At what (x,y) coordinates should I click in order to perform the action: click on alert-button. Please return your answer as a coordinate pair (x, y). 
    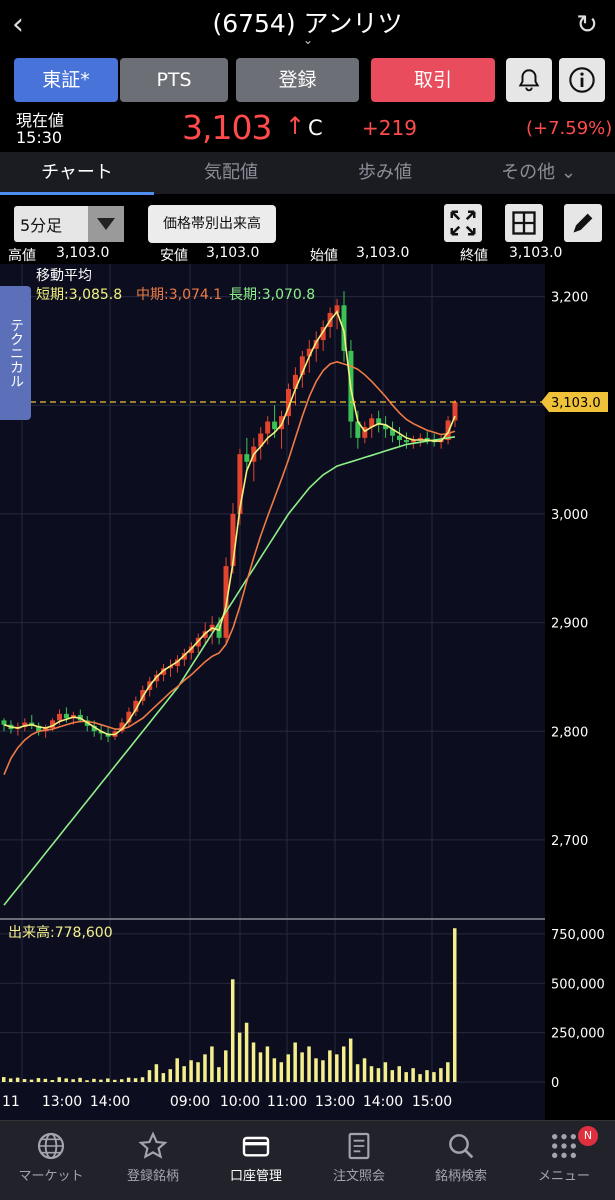
    Looking at the image, I should click on (529, 80).